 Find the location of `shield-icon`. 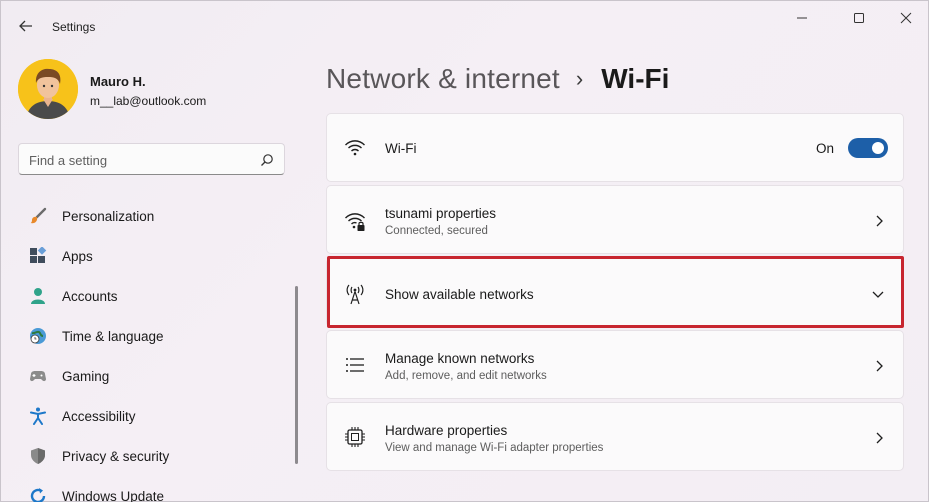

shield-icon is located at coordinates (38, 456).